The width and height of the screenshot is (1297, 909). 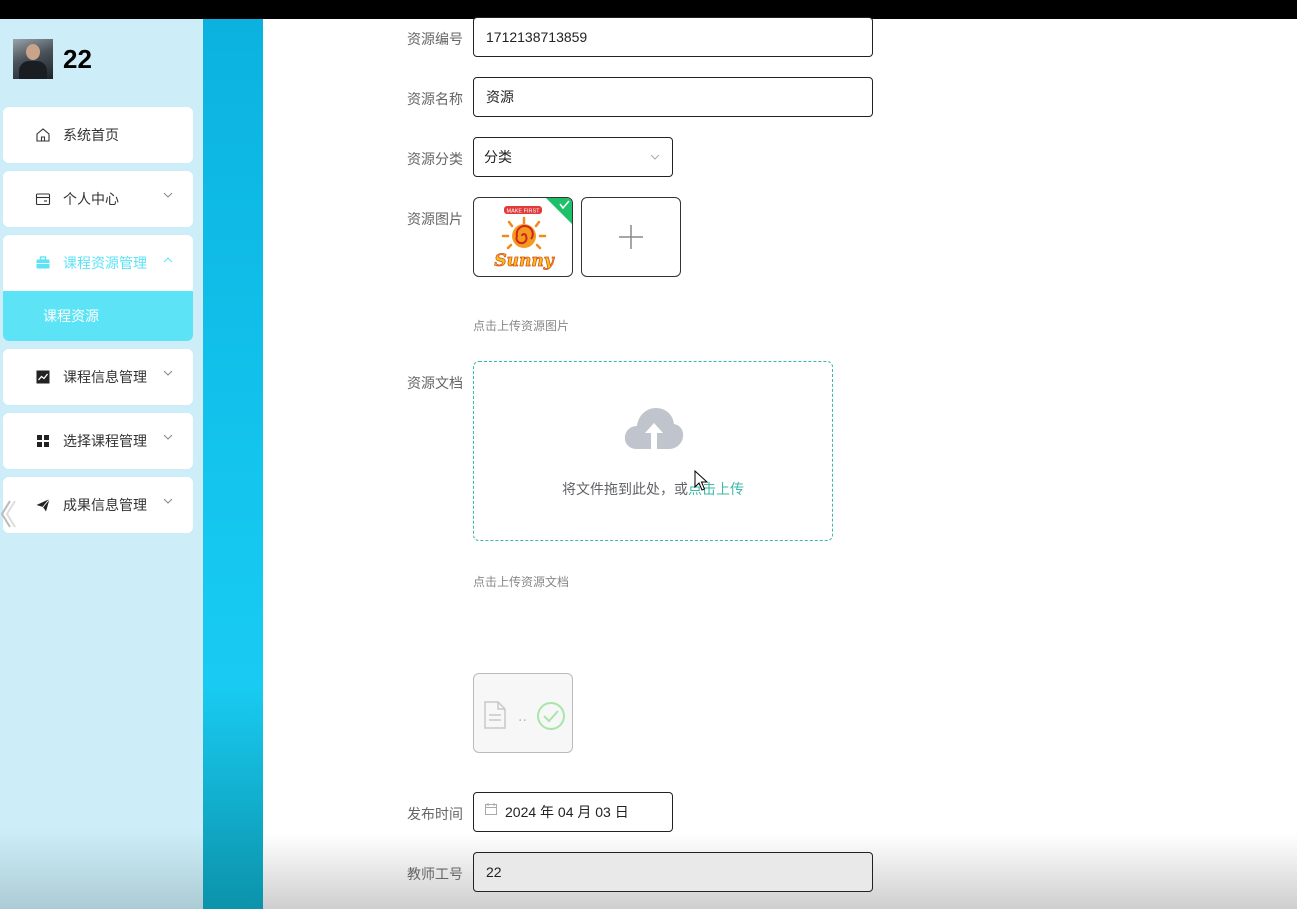 What do you see at coordinates (105, 377) in the screenshot?
I see `sidebar-item-label: 课程信息管理` at bounding box center [105, 377].